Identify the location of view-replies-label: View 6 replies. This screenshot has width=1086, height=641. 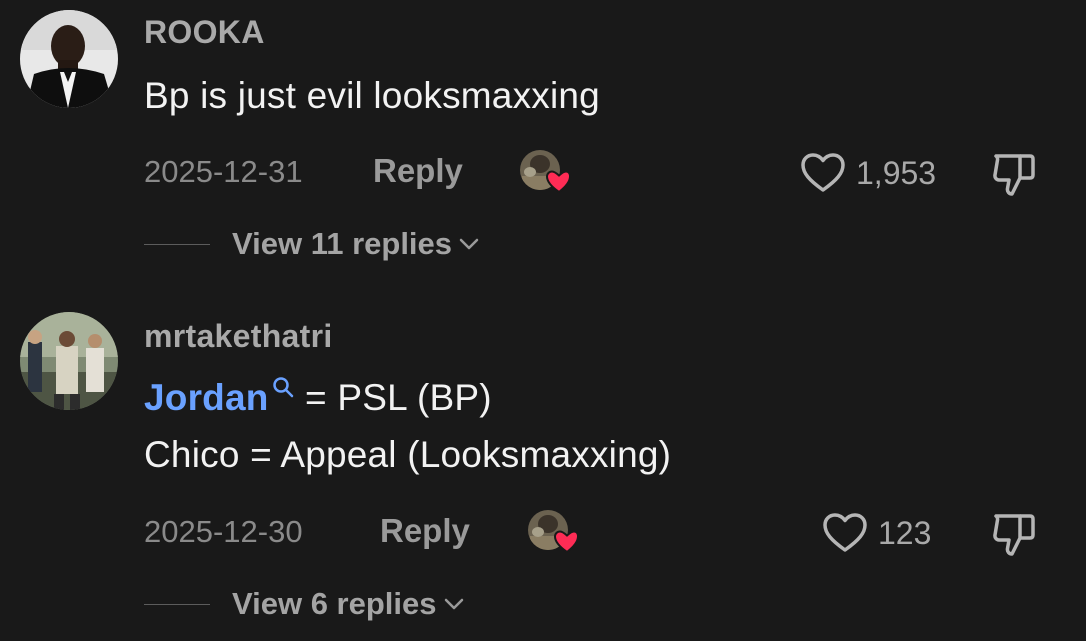
(334, 603).